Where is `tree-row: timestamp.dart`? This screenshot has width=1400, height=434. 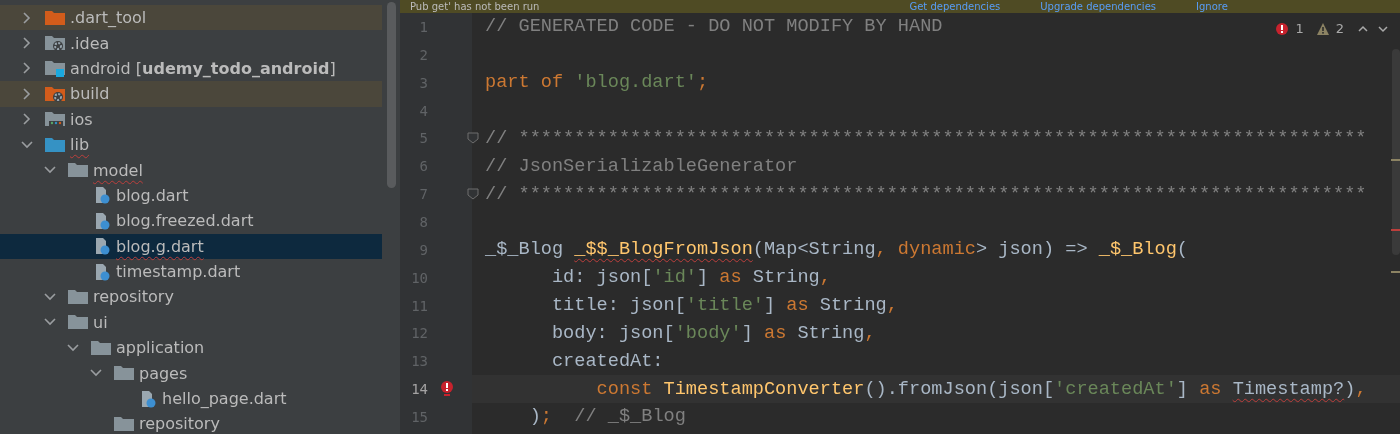 tree-row: timestamp.dart is located at coordinates (191, 271).